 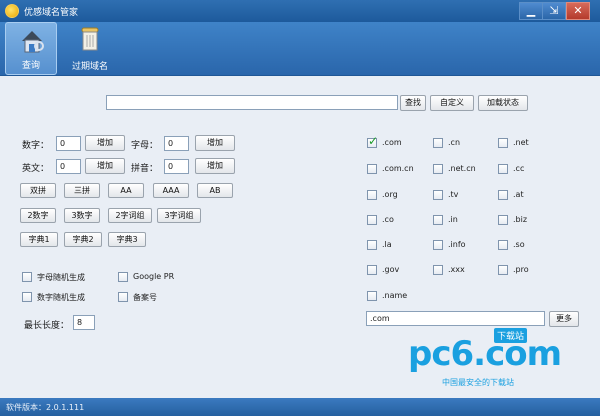 I want to click on suffix-field: .com, so click(x=455, y=318).